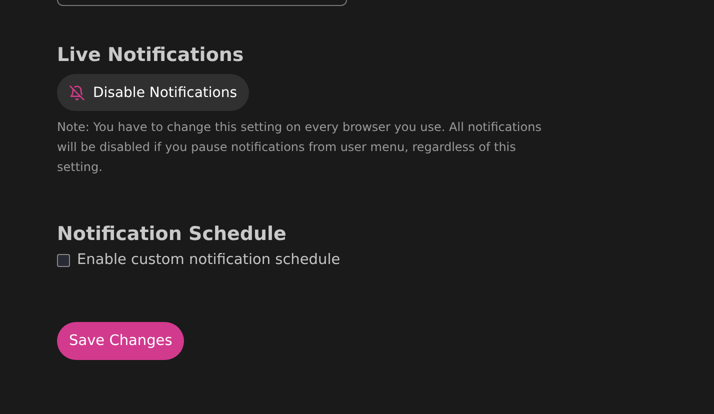 The width and height of the screenshot is (714, 414). Describe the element at coordinates (208, 260) in the screenshot. I see `checkbox-label: Enable custom notification schedule` at that location.